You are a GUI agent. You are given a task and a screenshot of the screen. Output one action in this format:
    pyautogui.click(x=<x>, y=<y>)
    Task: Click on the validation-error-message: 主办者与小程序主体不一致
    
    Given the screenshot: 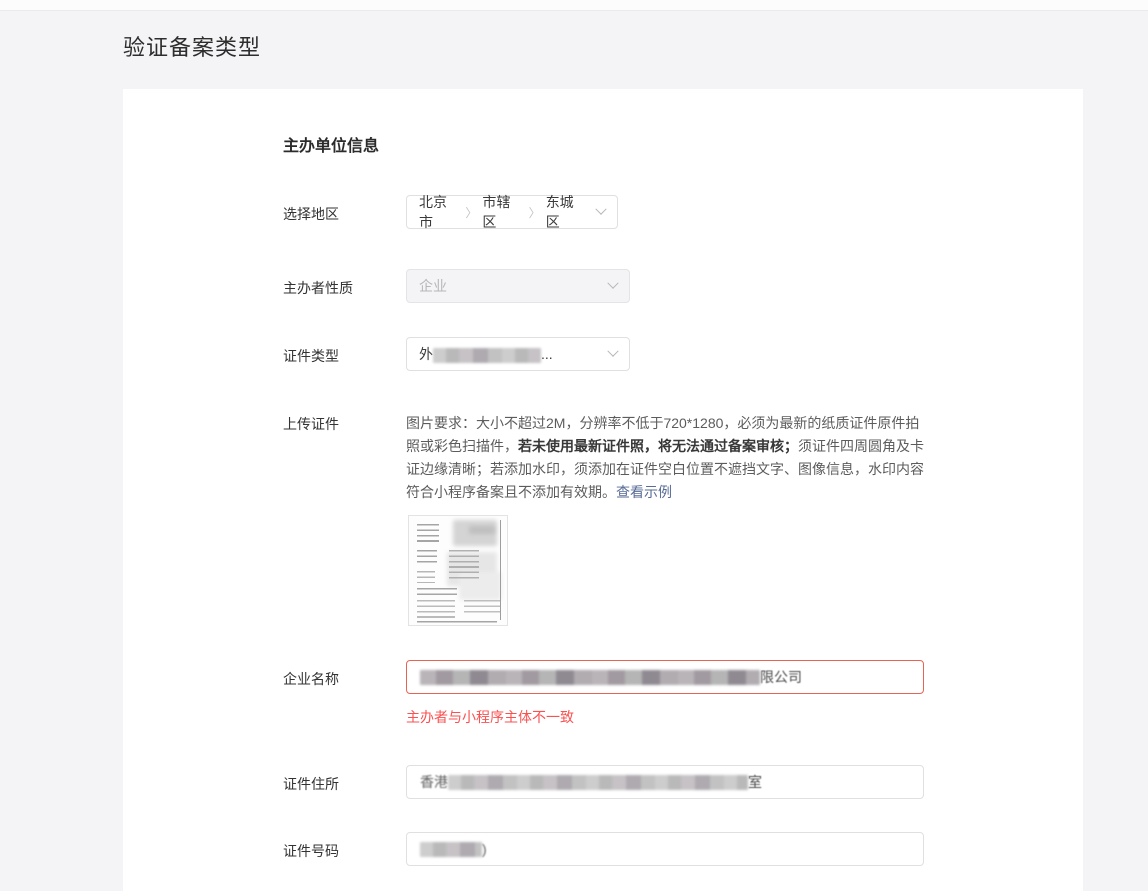 What is the action you would take?
    pyautogui.click(x=490, y=717)
    